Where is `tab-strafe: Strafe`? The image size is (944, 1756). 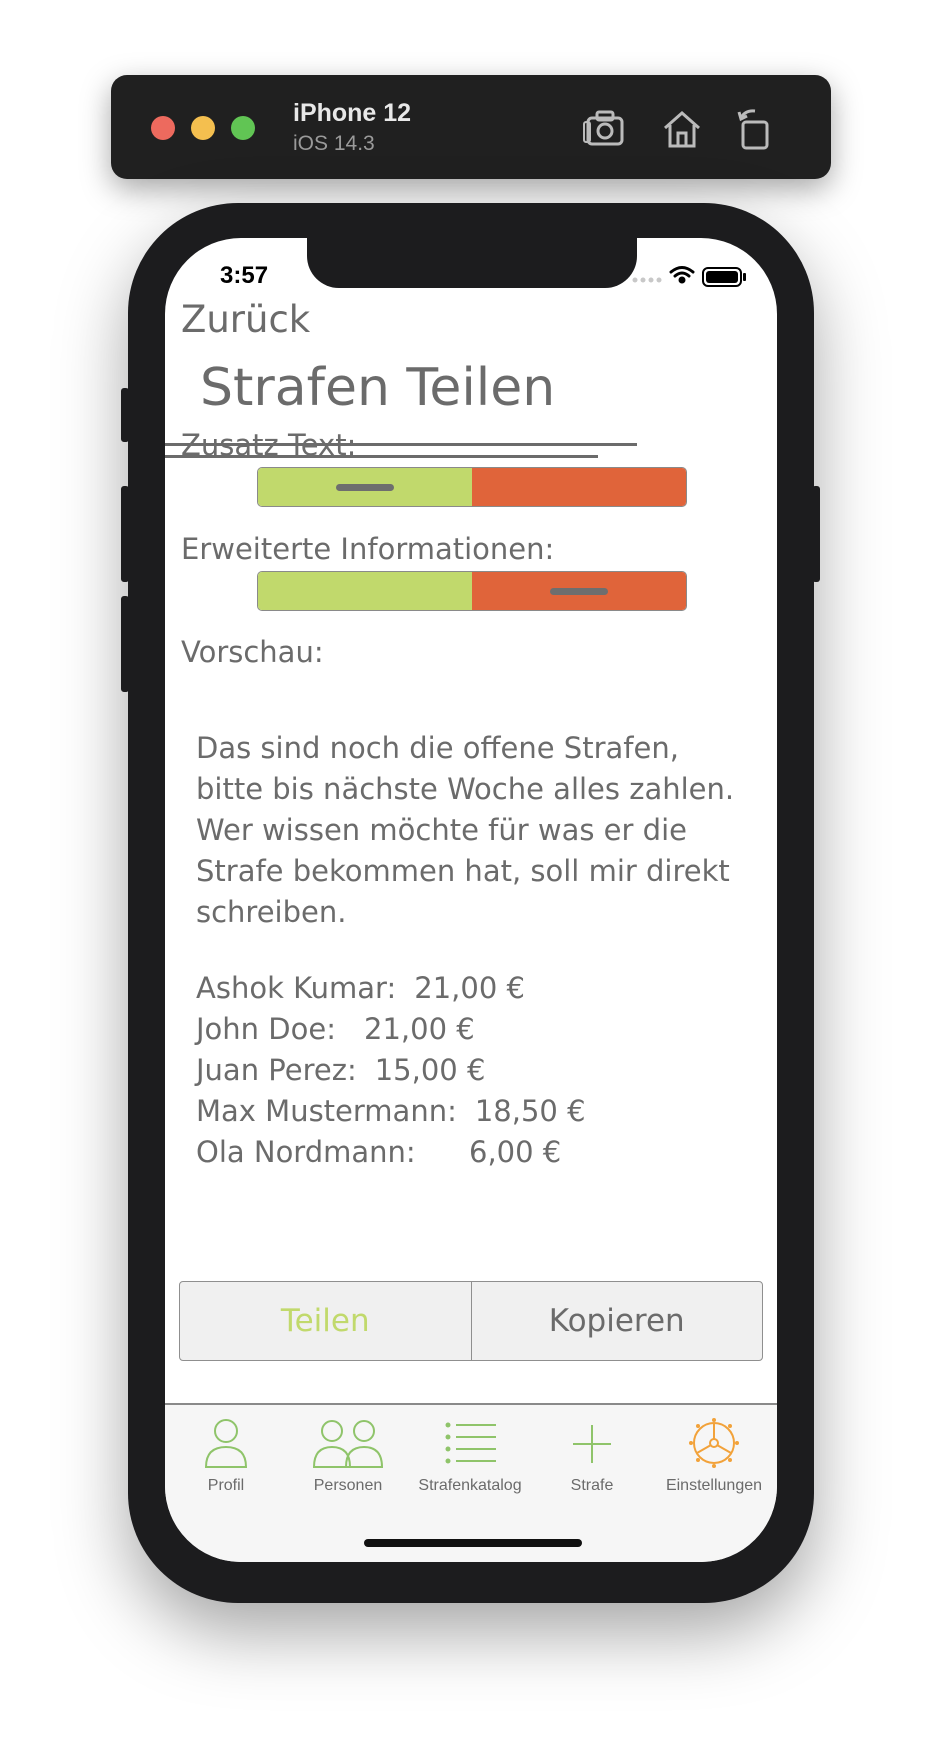 tab-strafe: Strafe is located at coordinates (592, 1460).